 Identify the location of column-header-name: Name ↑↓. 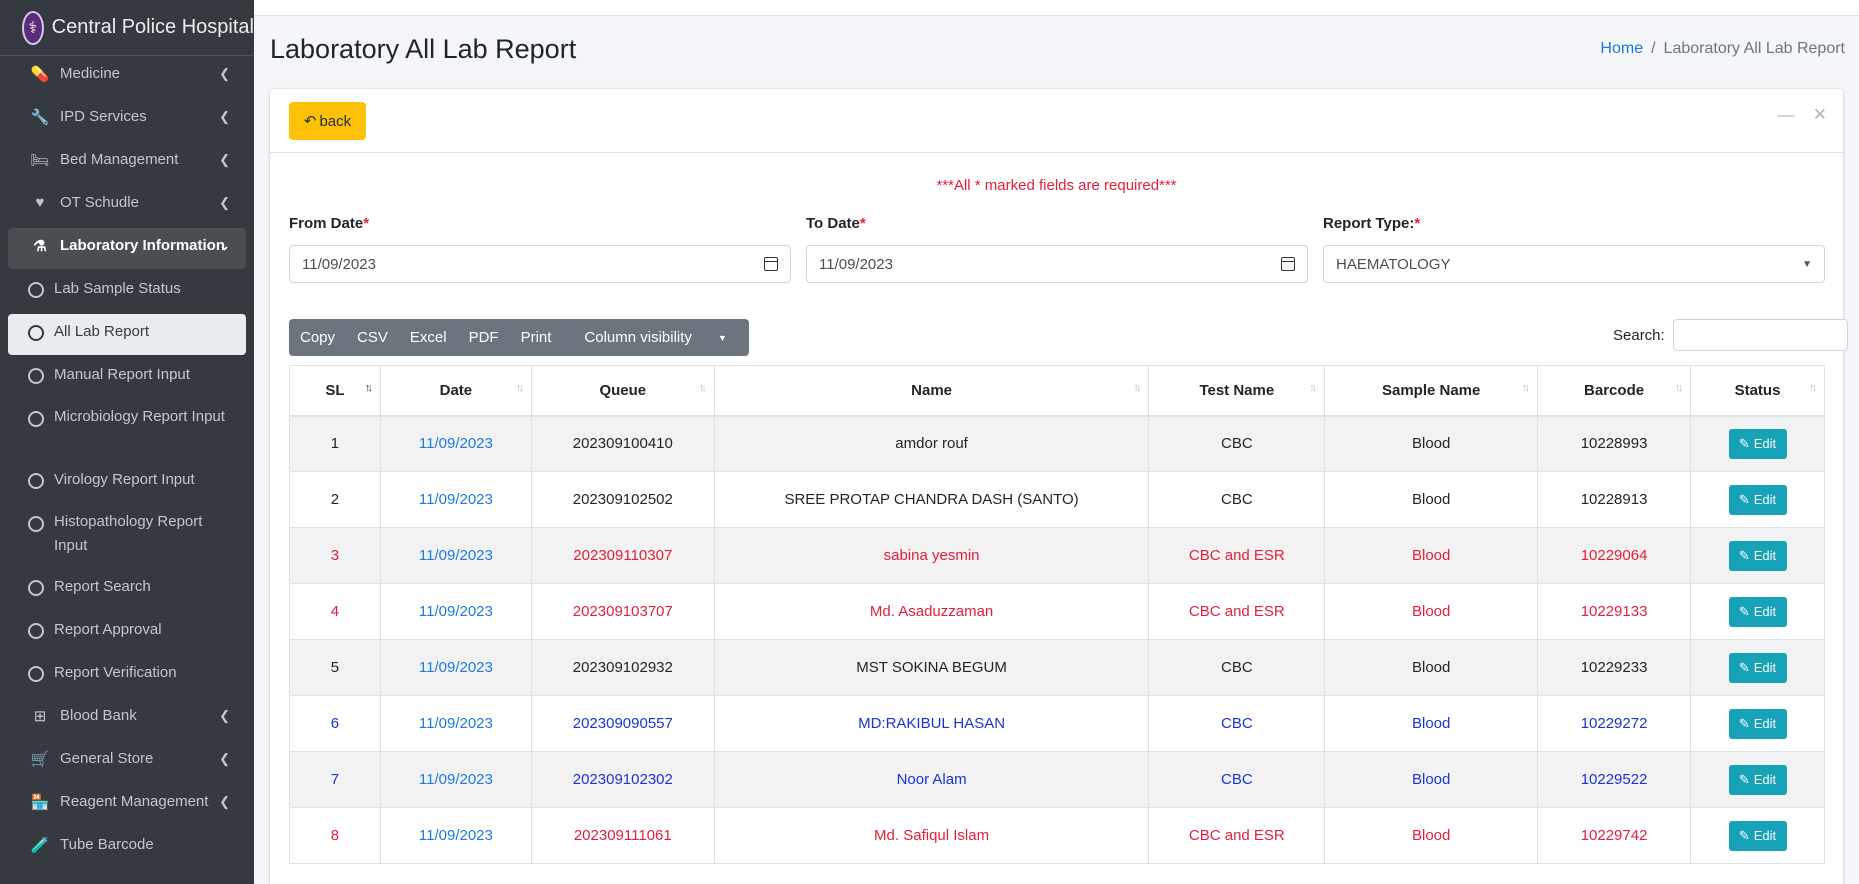
(931, 391).